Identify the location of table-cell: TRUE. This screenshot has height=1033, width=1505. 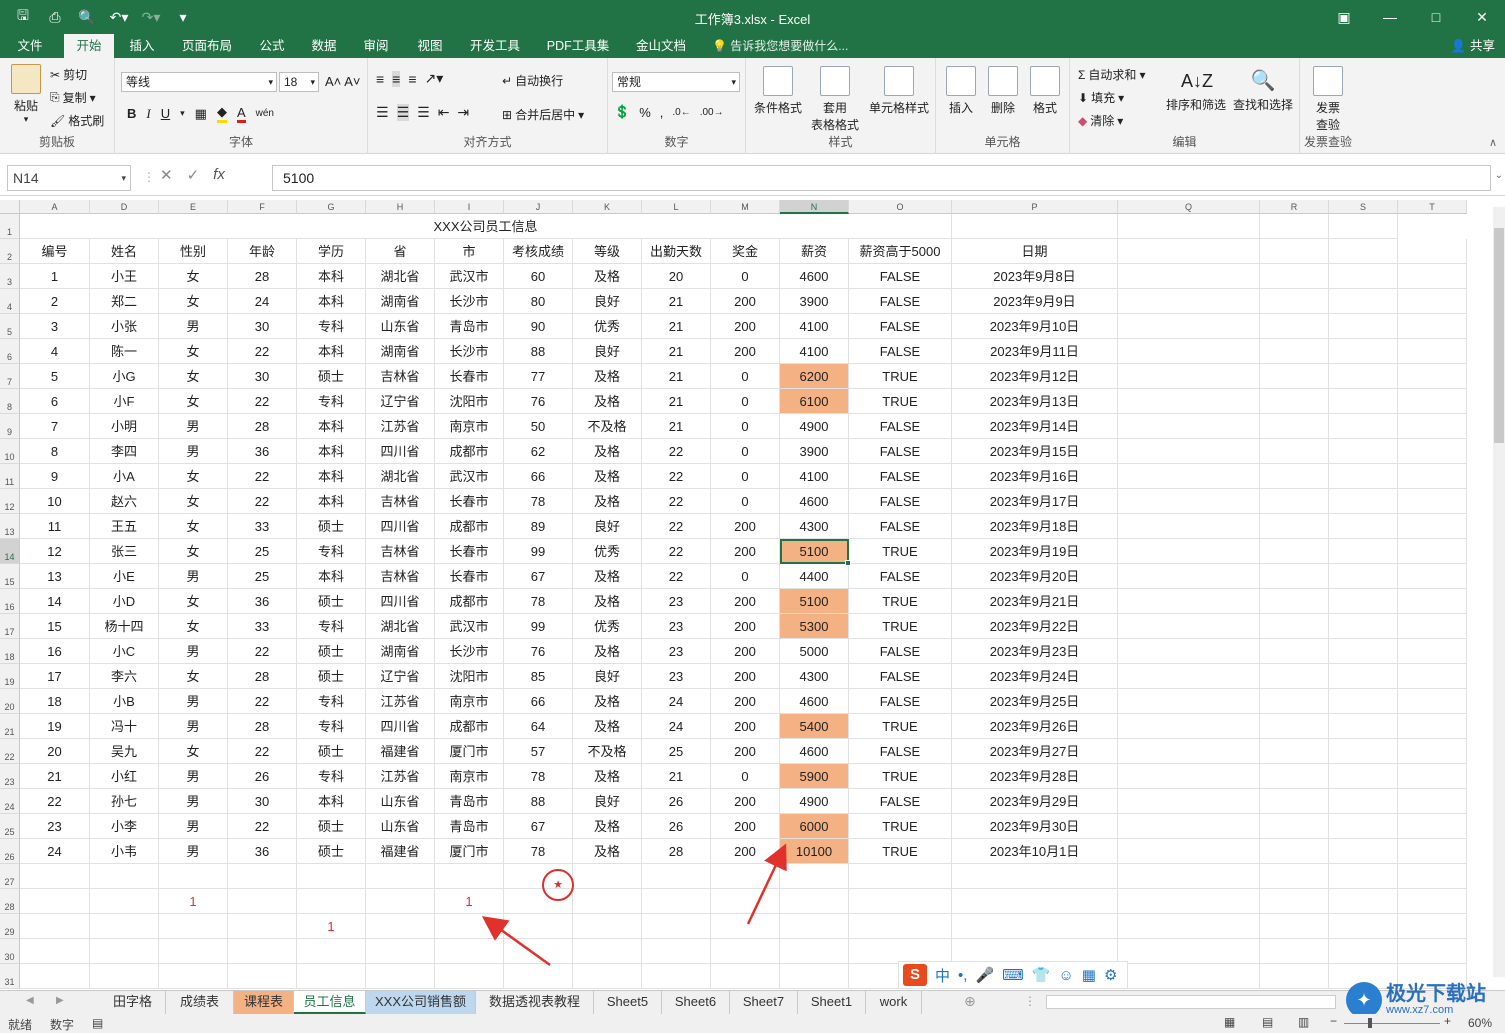
(900, 851).